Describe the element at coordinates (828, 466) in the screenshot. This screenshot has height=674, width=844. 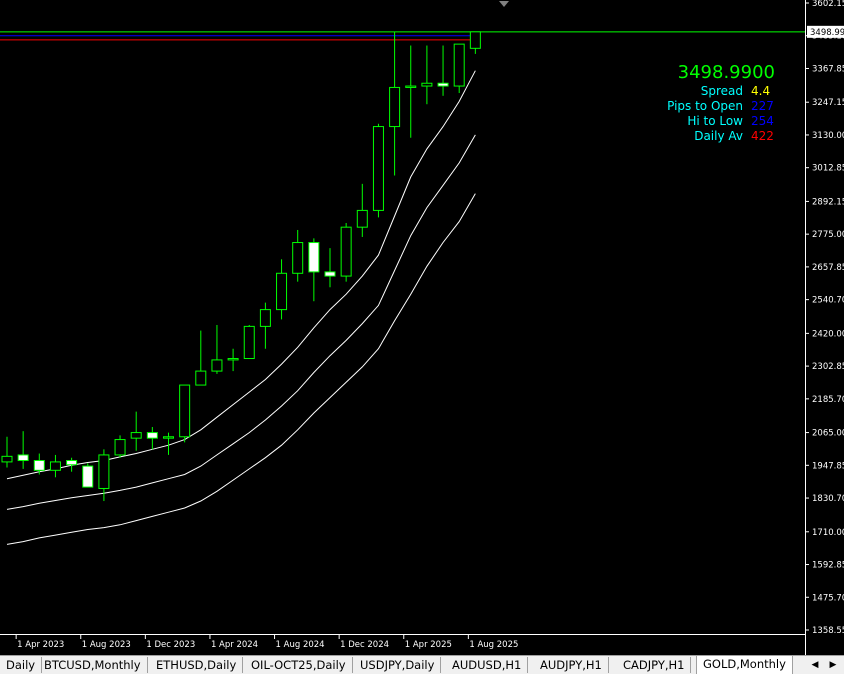
I see `price-tick-label: 1947.85` at that location.